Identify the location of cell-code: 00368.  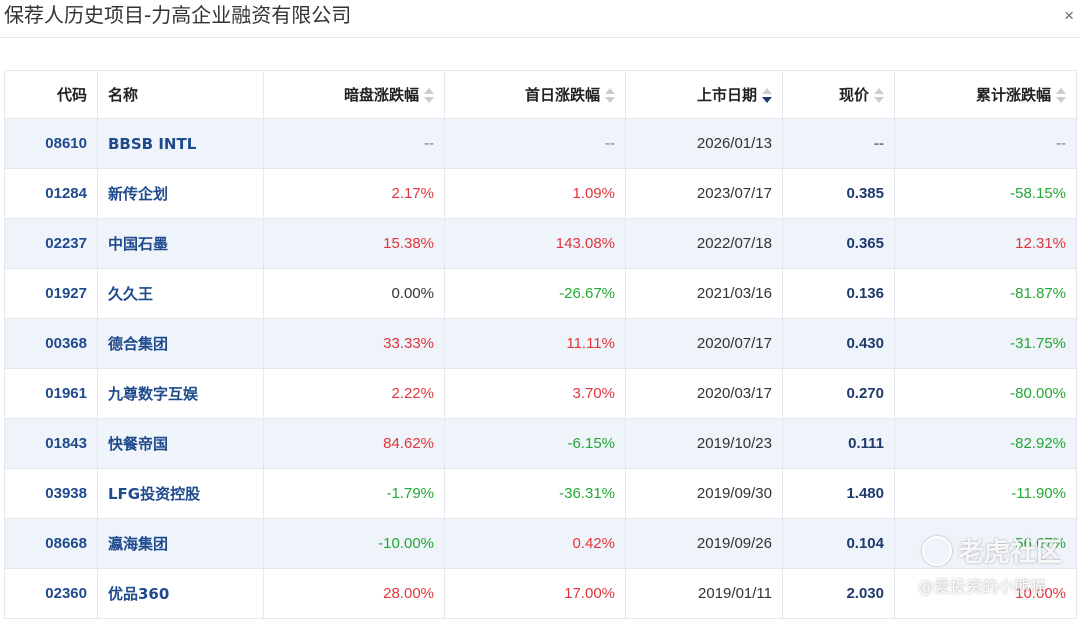
(51, 343).